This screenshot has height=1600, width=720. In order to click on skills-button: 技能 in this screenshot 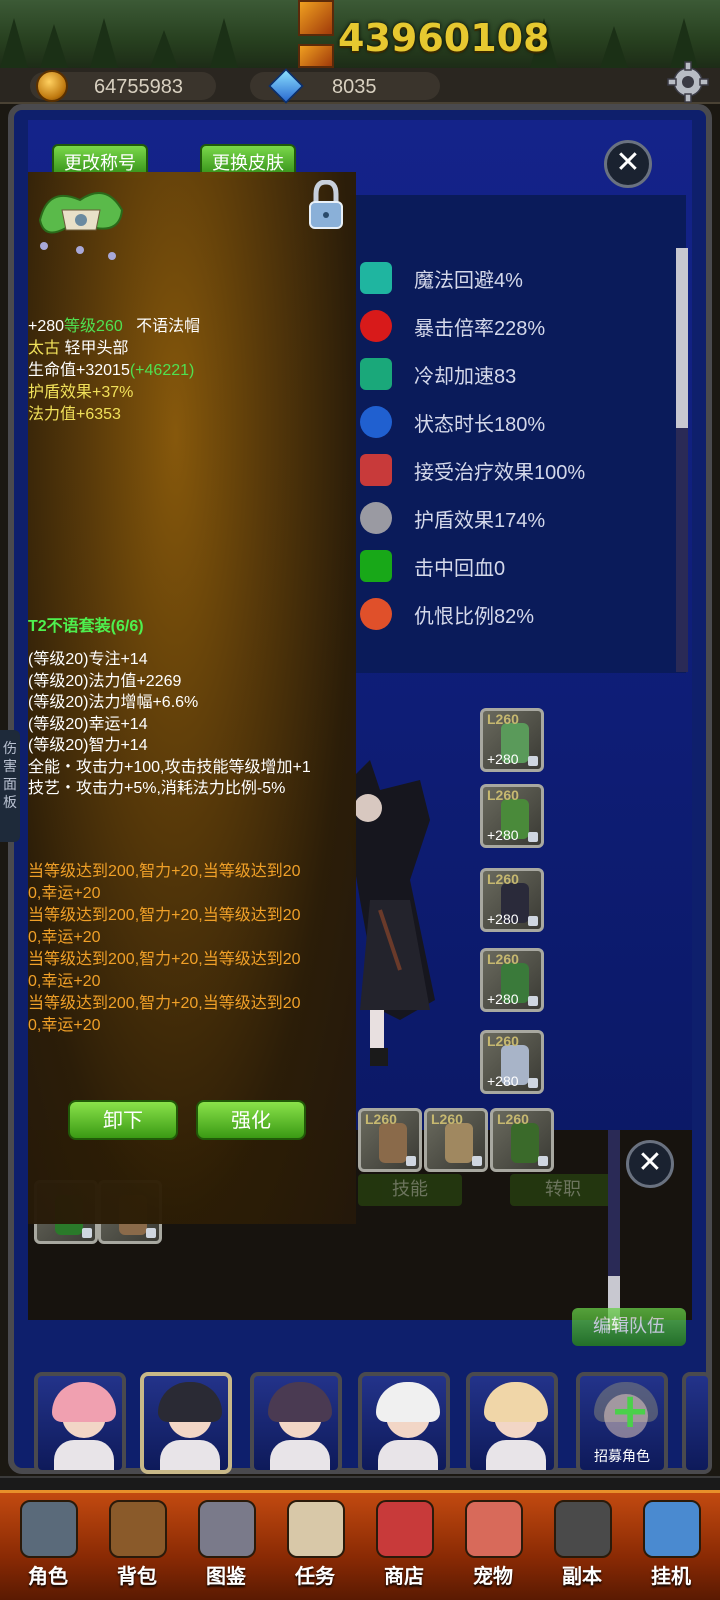, I will do `click(410, 1190)`.